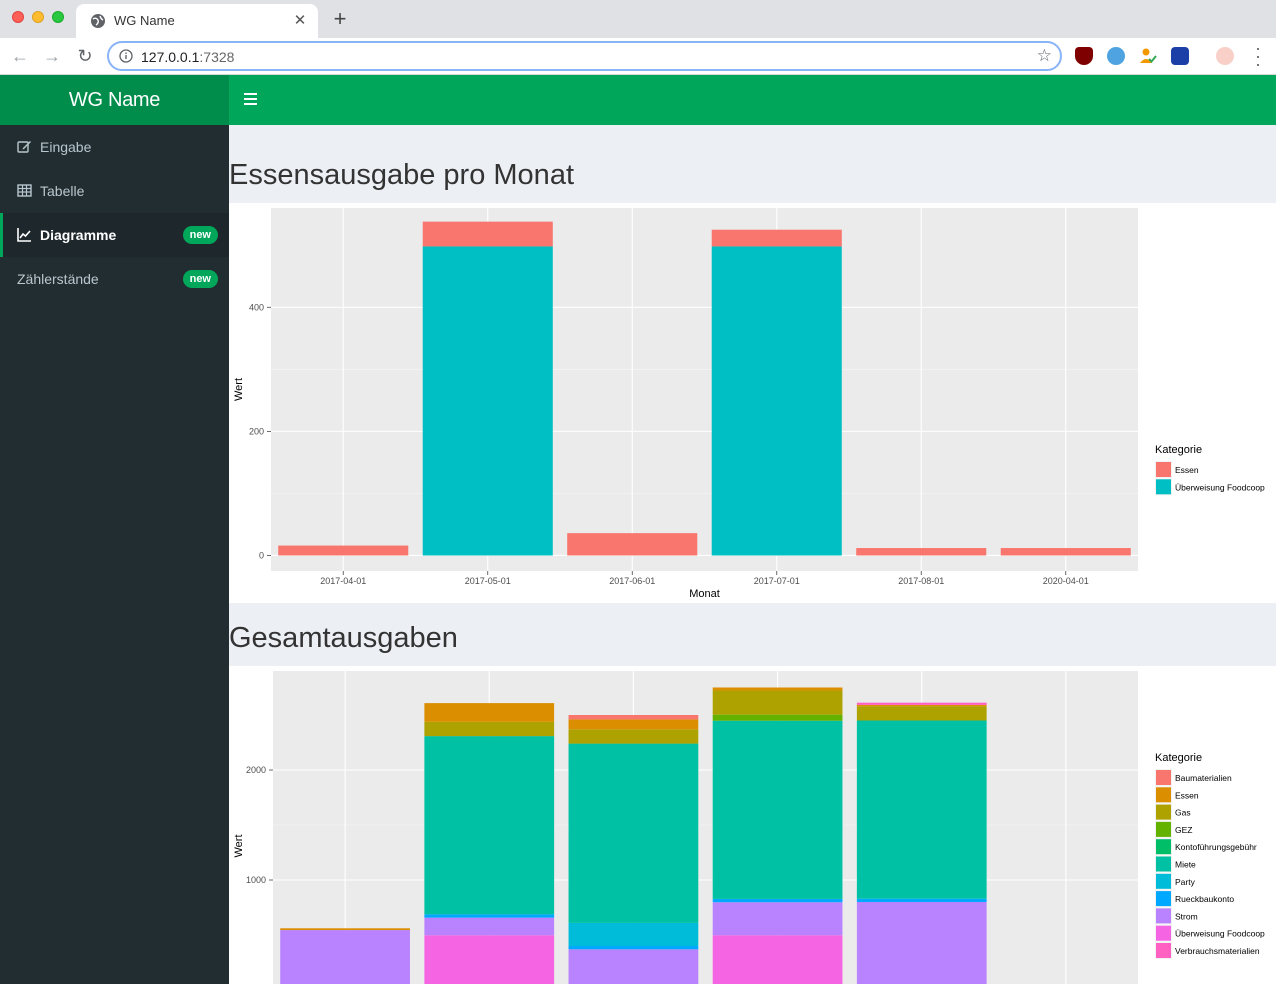  Describe the element at coordinates (85, 56) in the screenshot. I see `reload-icon: ↻` at that location.